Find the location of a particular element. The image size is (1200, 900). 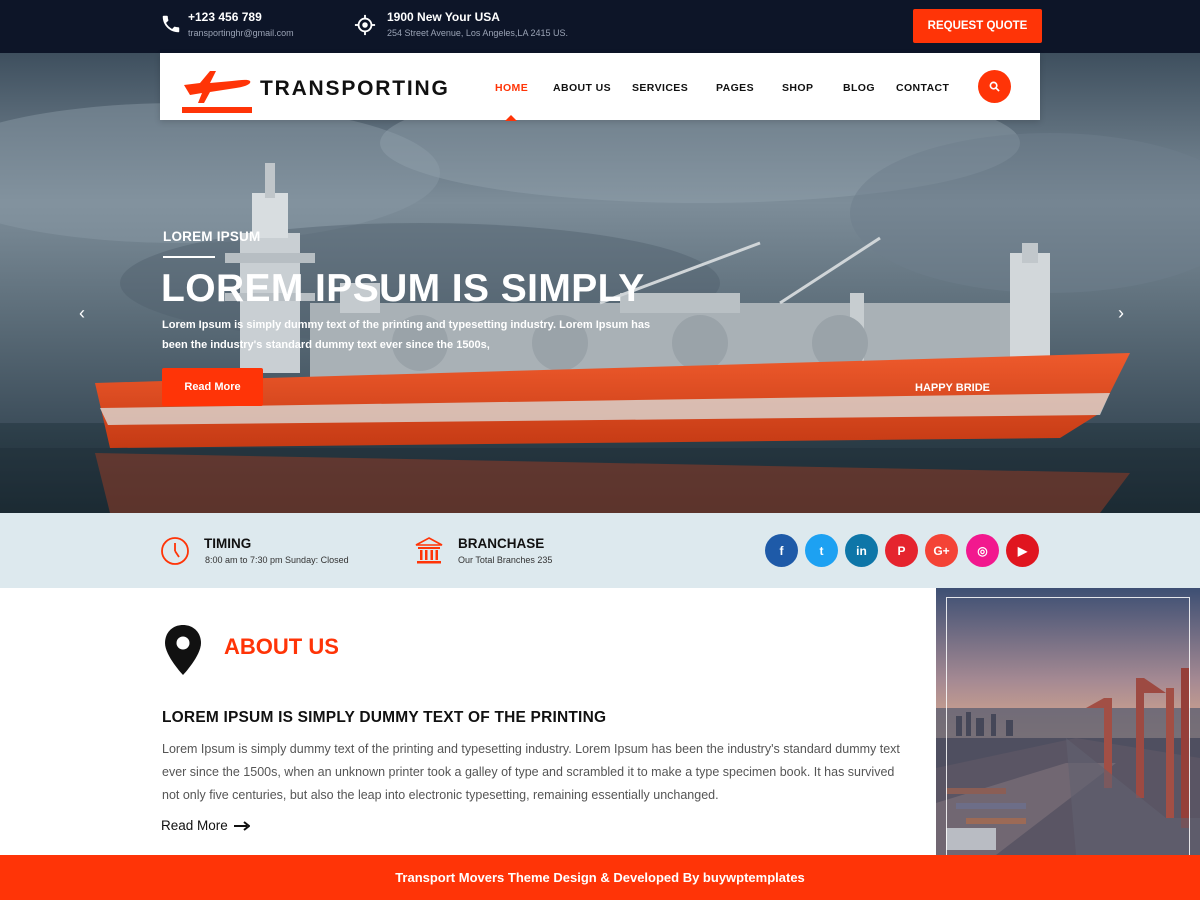

active-menu-indicator is located at coordinates (511, 118).